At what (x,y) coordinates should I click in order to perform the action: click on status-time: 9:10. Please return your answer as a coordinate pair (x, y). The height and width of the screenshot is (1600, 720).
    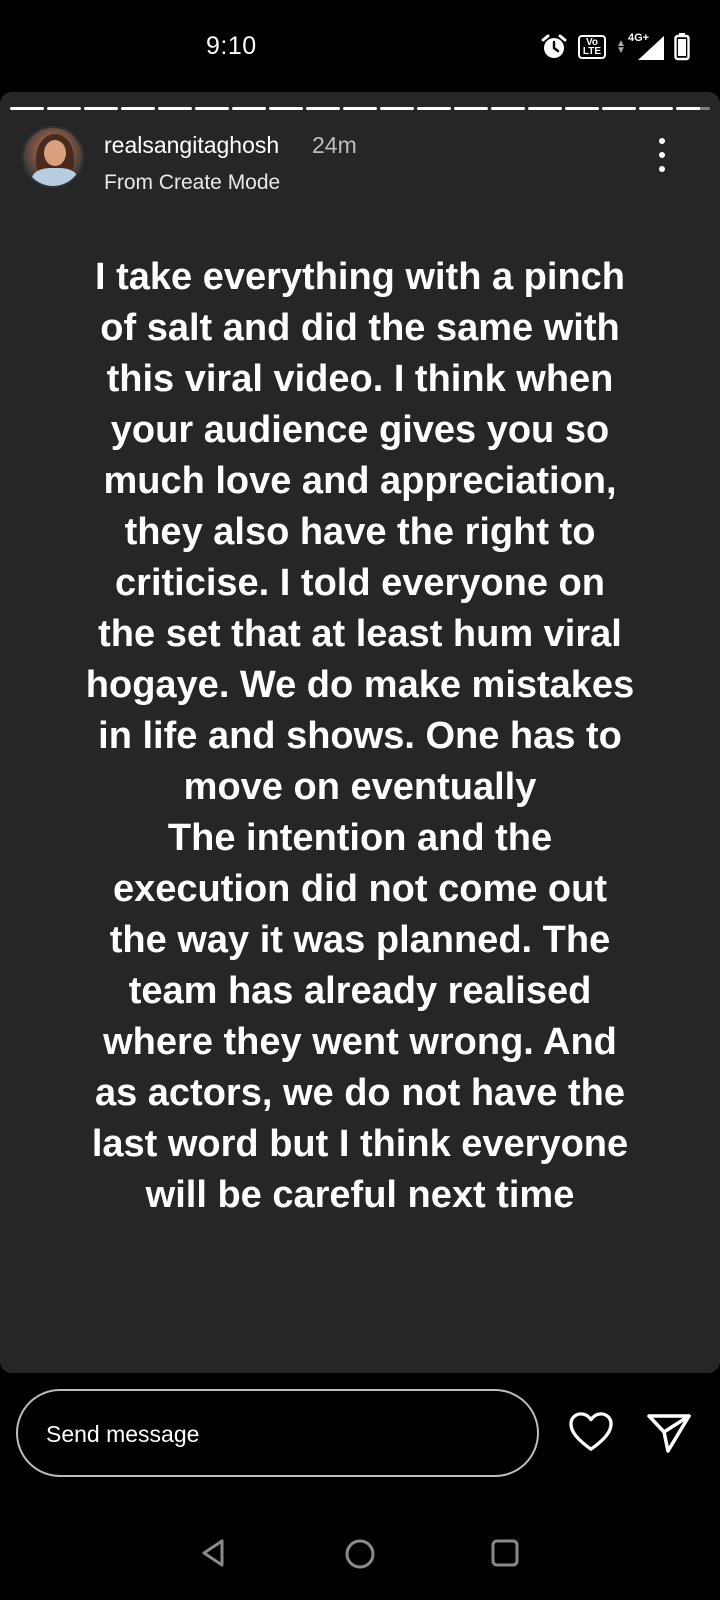
    Looking at the image, I should click on (231, 46).